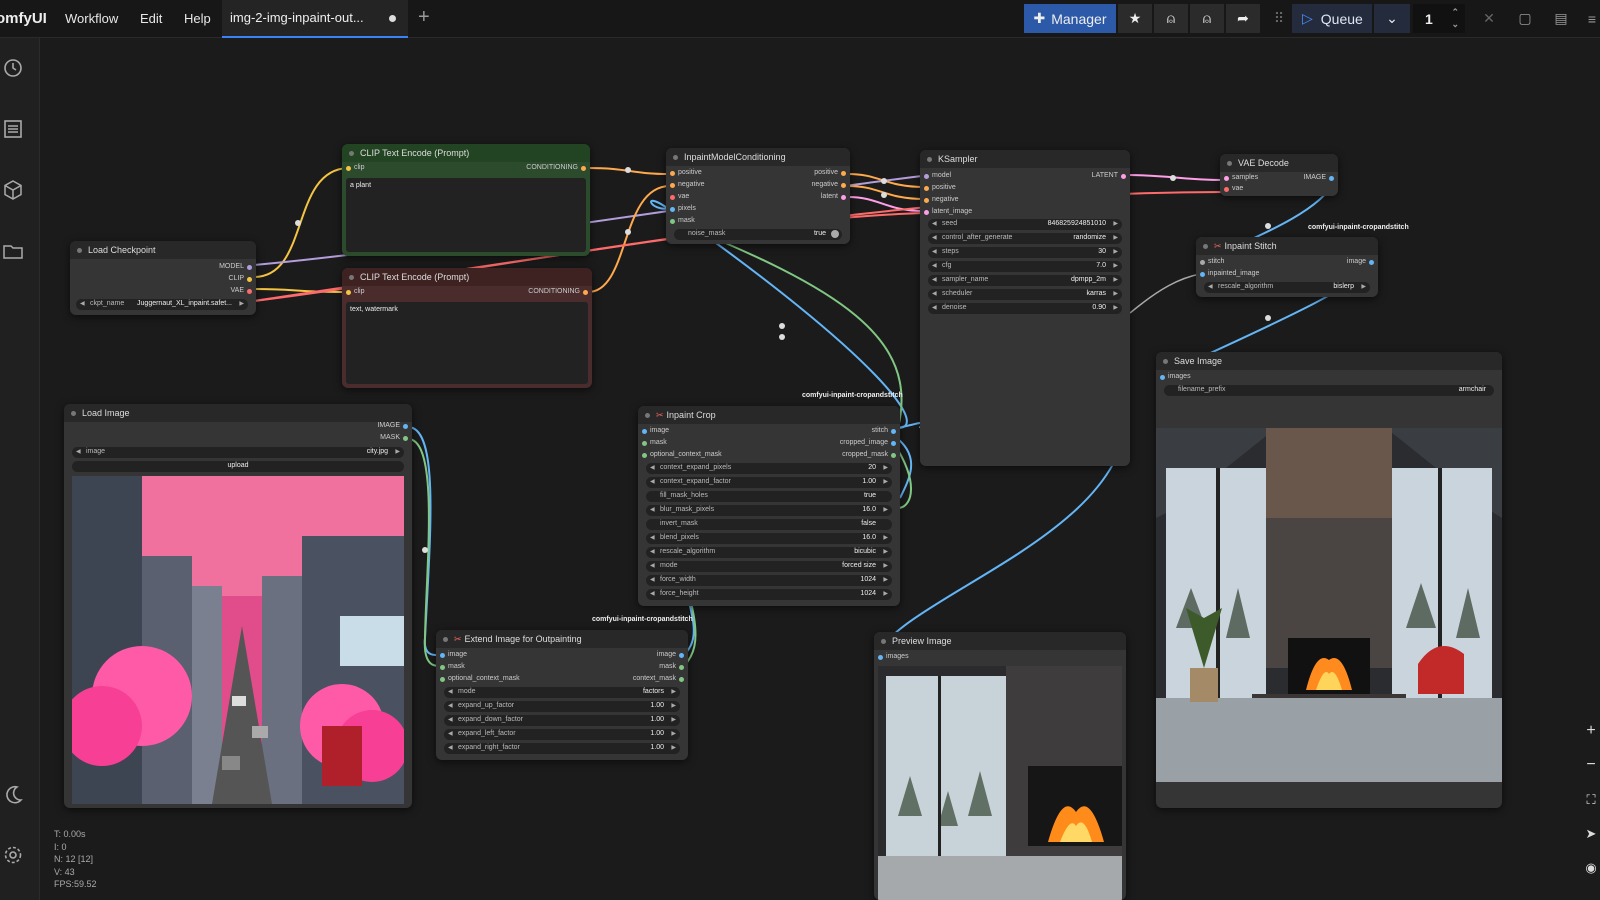  What do you see at coordinates (1279, 18) in the screenshot?
I see `drag-handle-icon: ⠿` at bounding box center [1279, 18].